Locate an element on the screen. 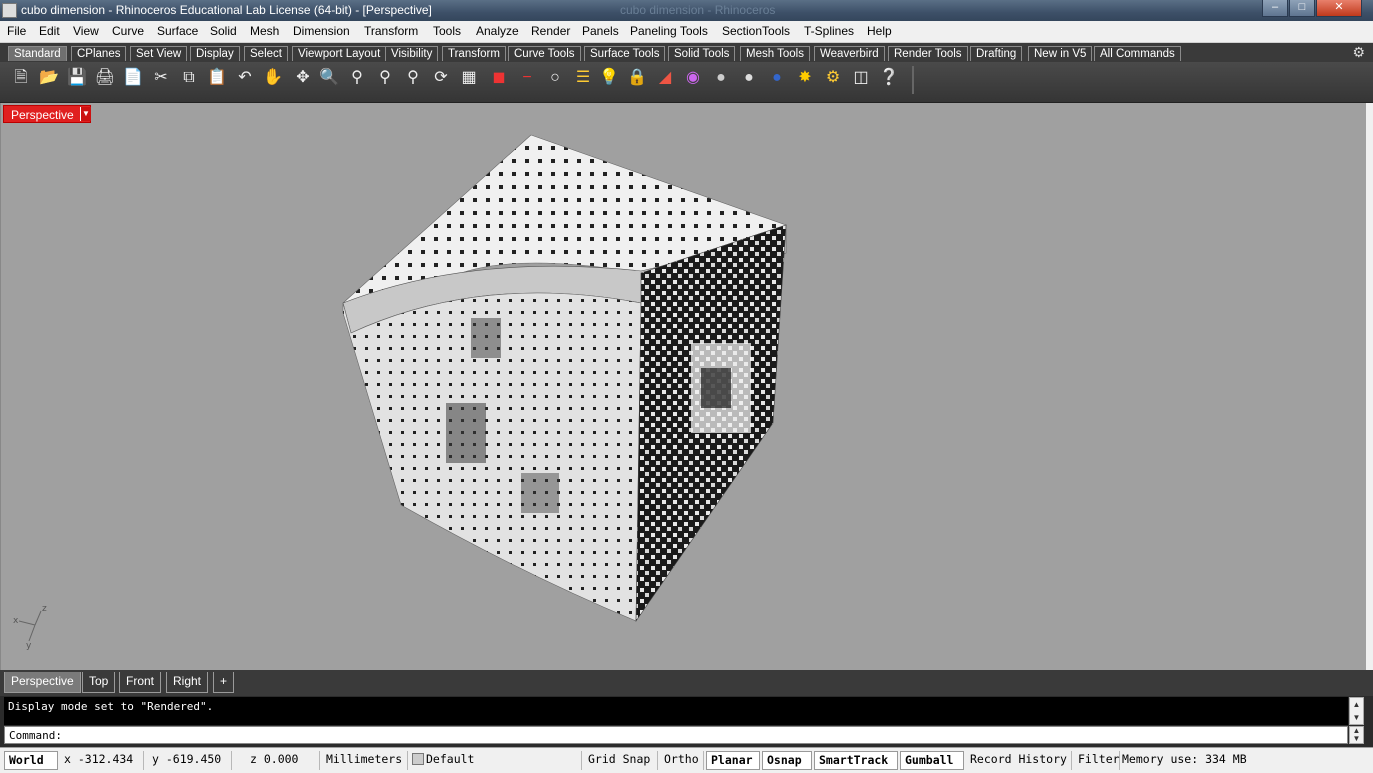  copy-icon: ⧉ is located at coordinates (189, 78).